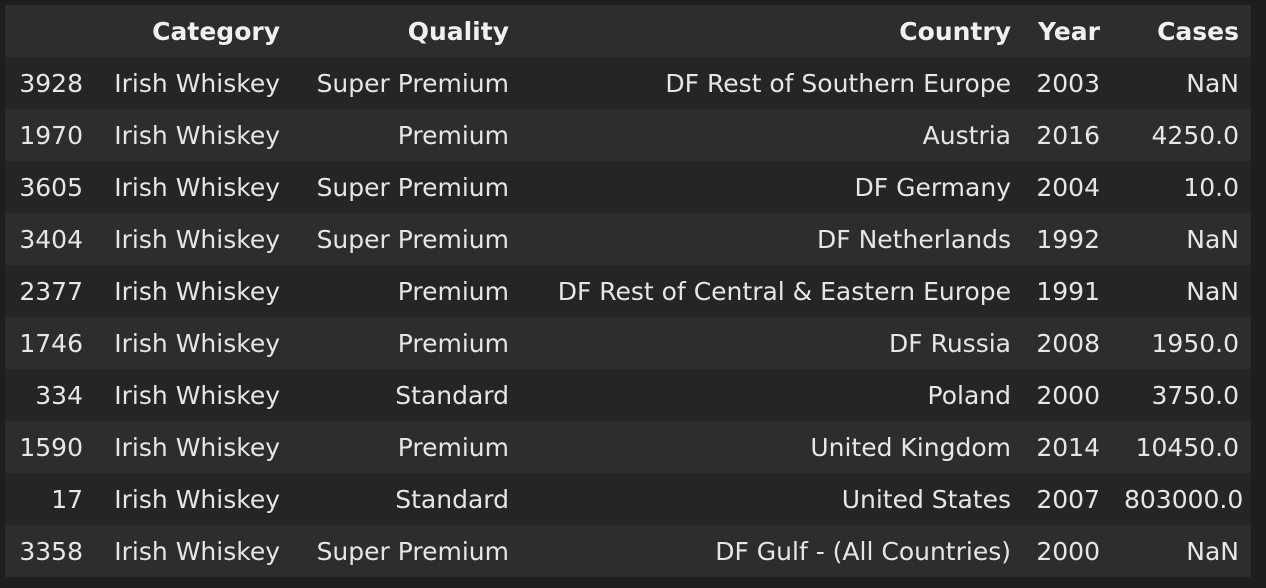  What do you see at coordinates (966, 135) in the screenshot?
I see `cell-country: Austria` at bounding box center [966, 135].